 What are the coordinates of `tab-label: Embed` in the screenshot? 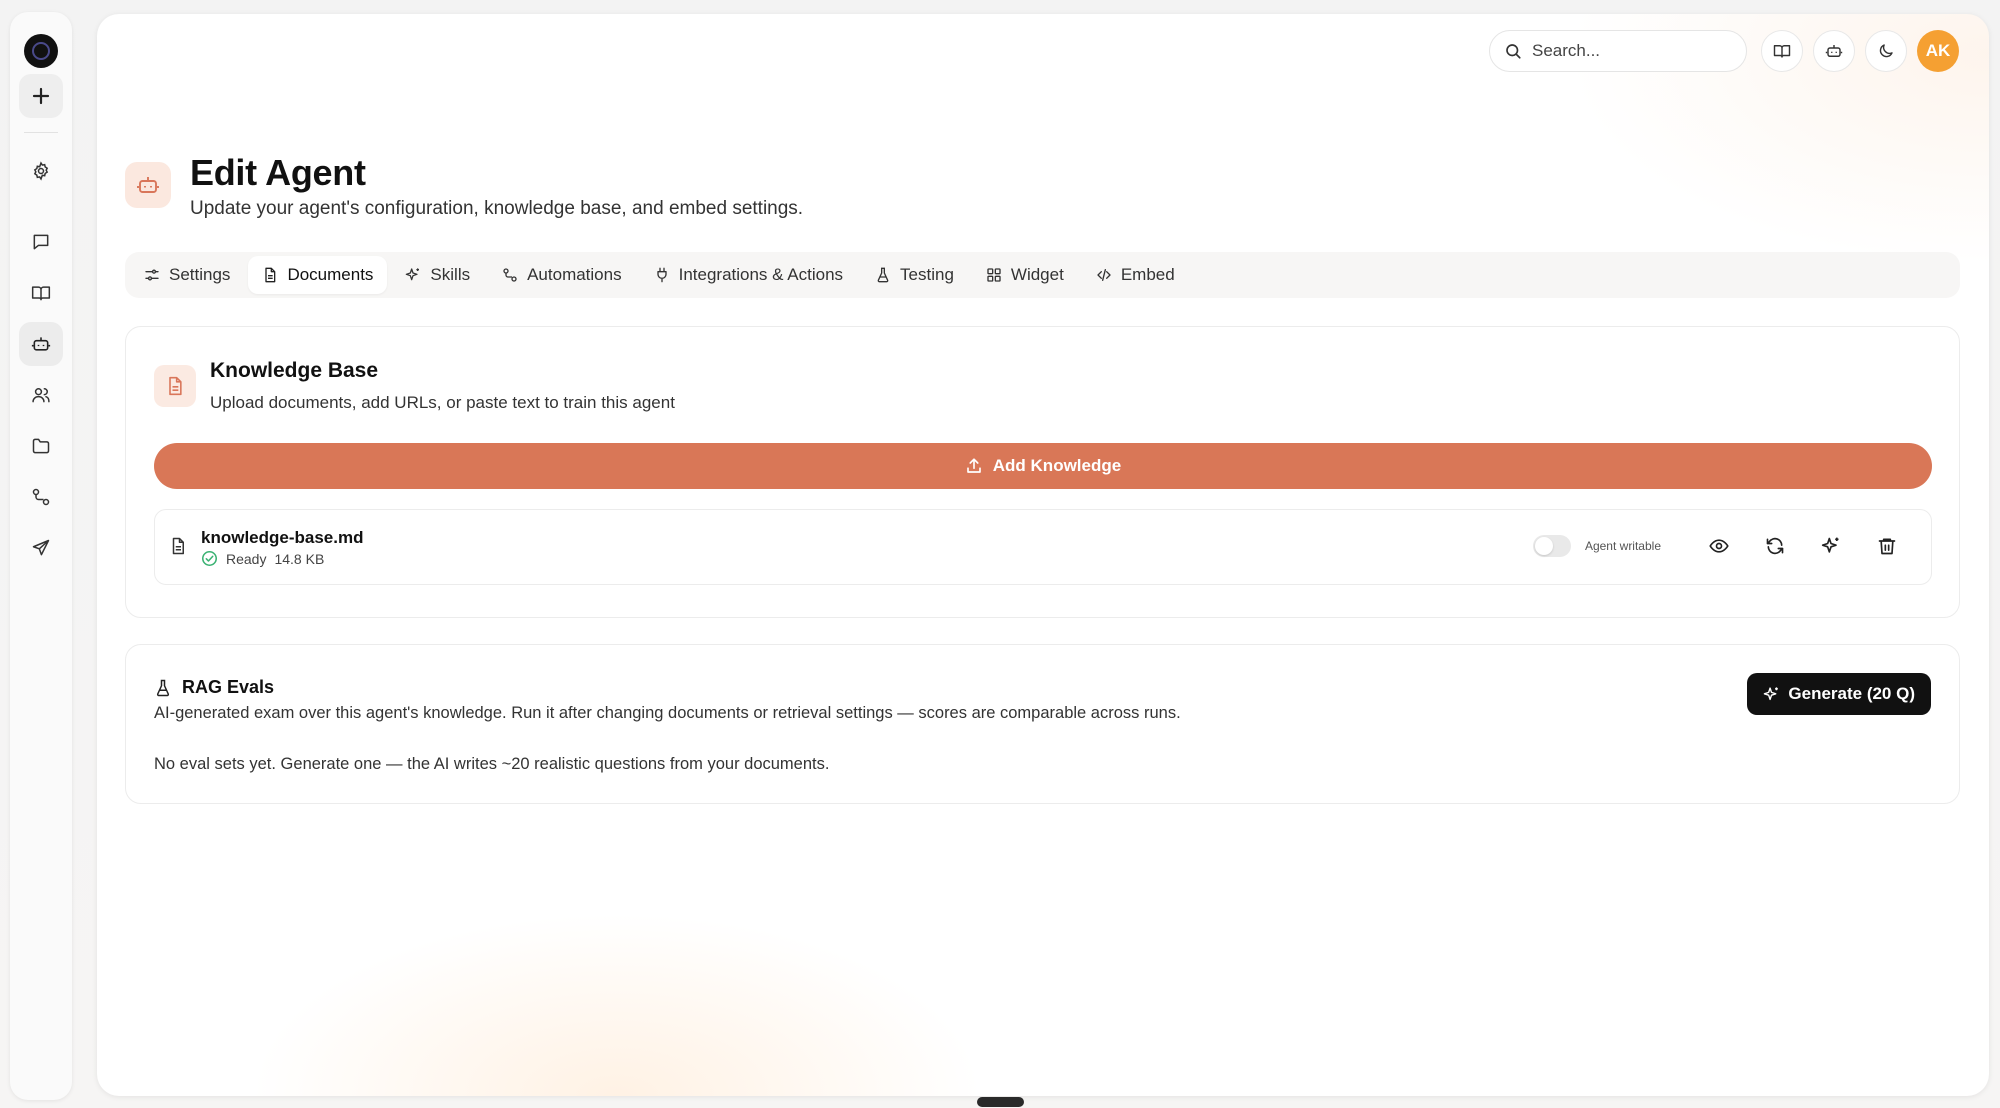 It's located at (1147, 274).